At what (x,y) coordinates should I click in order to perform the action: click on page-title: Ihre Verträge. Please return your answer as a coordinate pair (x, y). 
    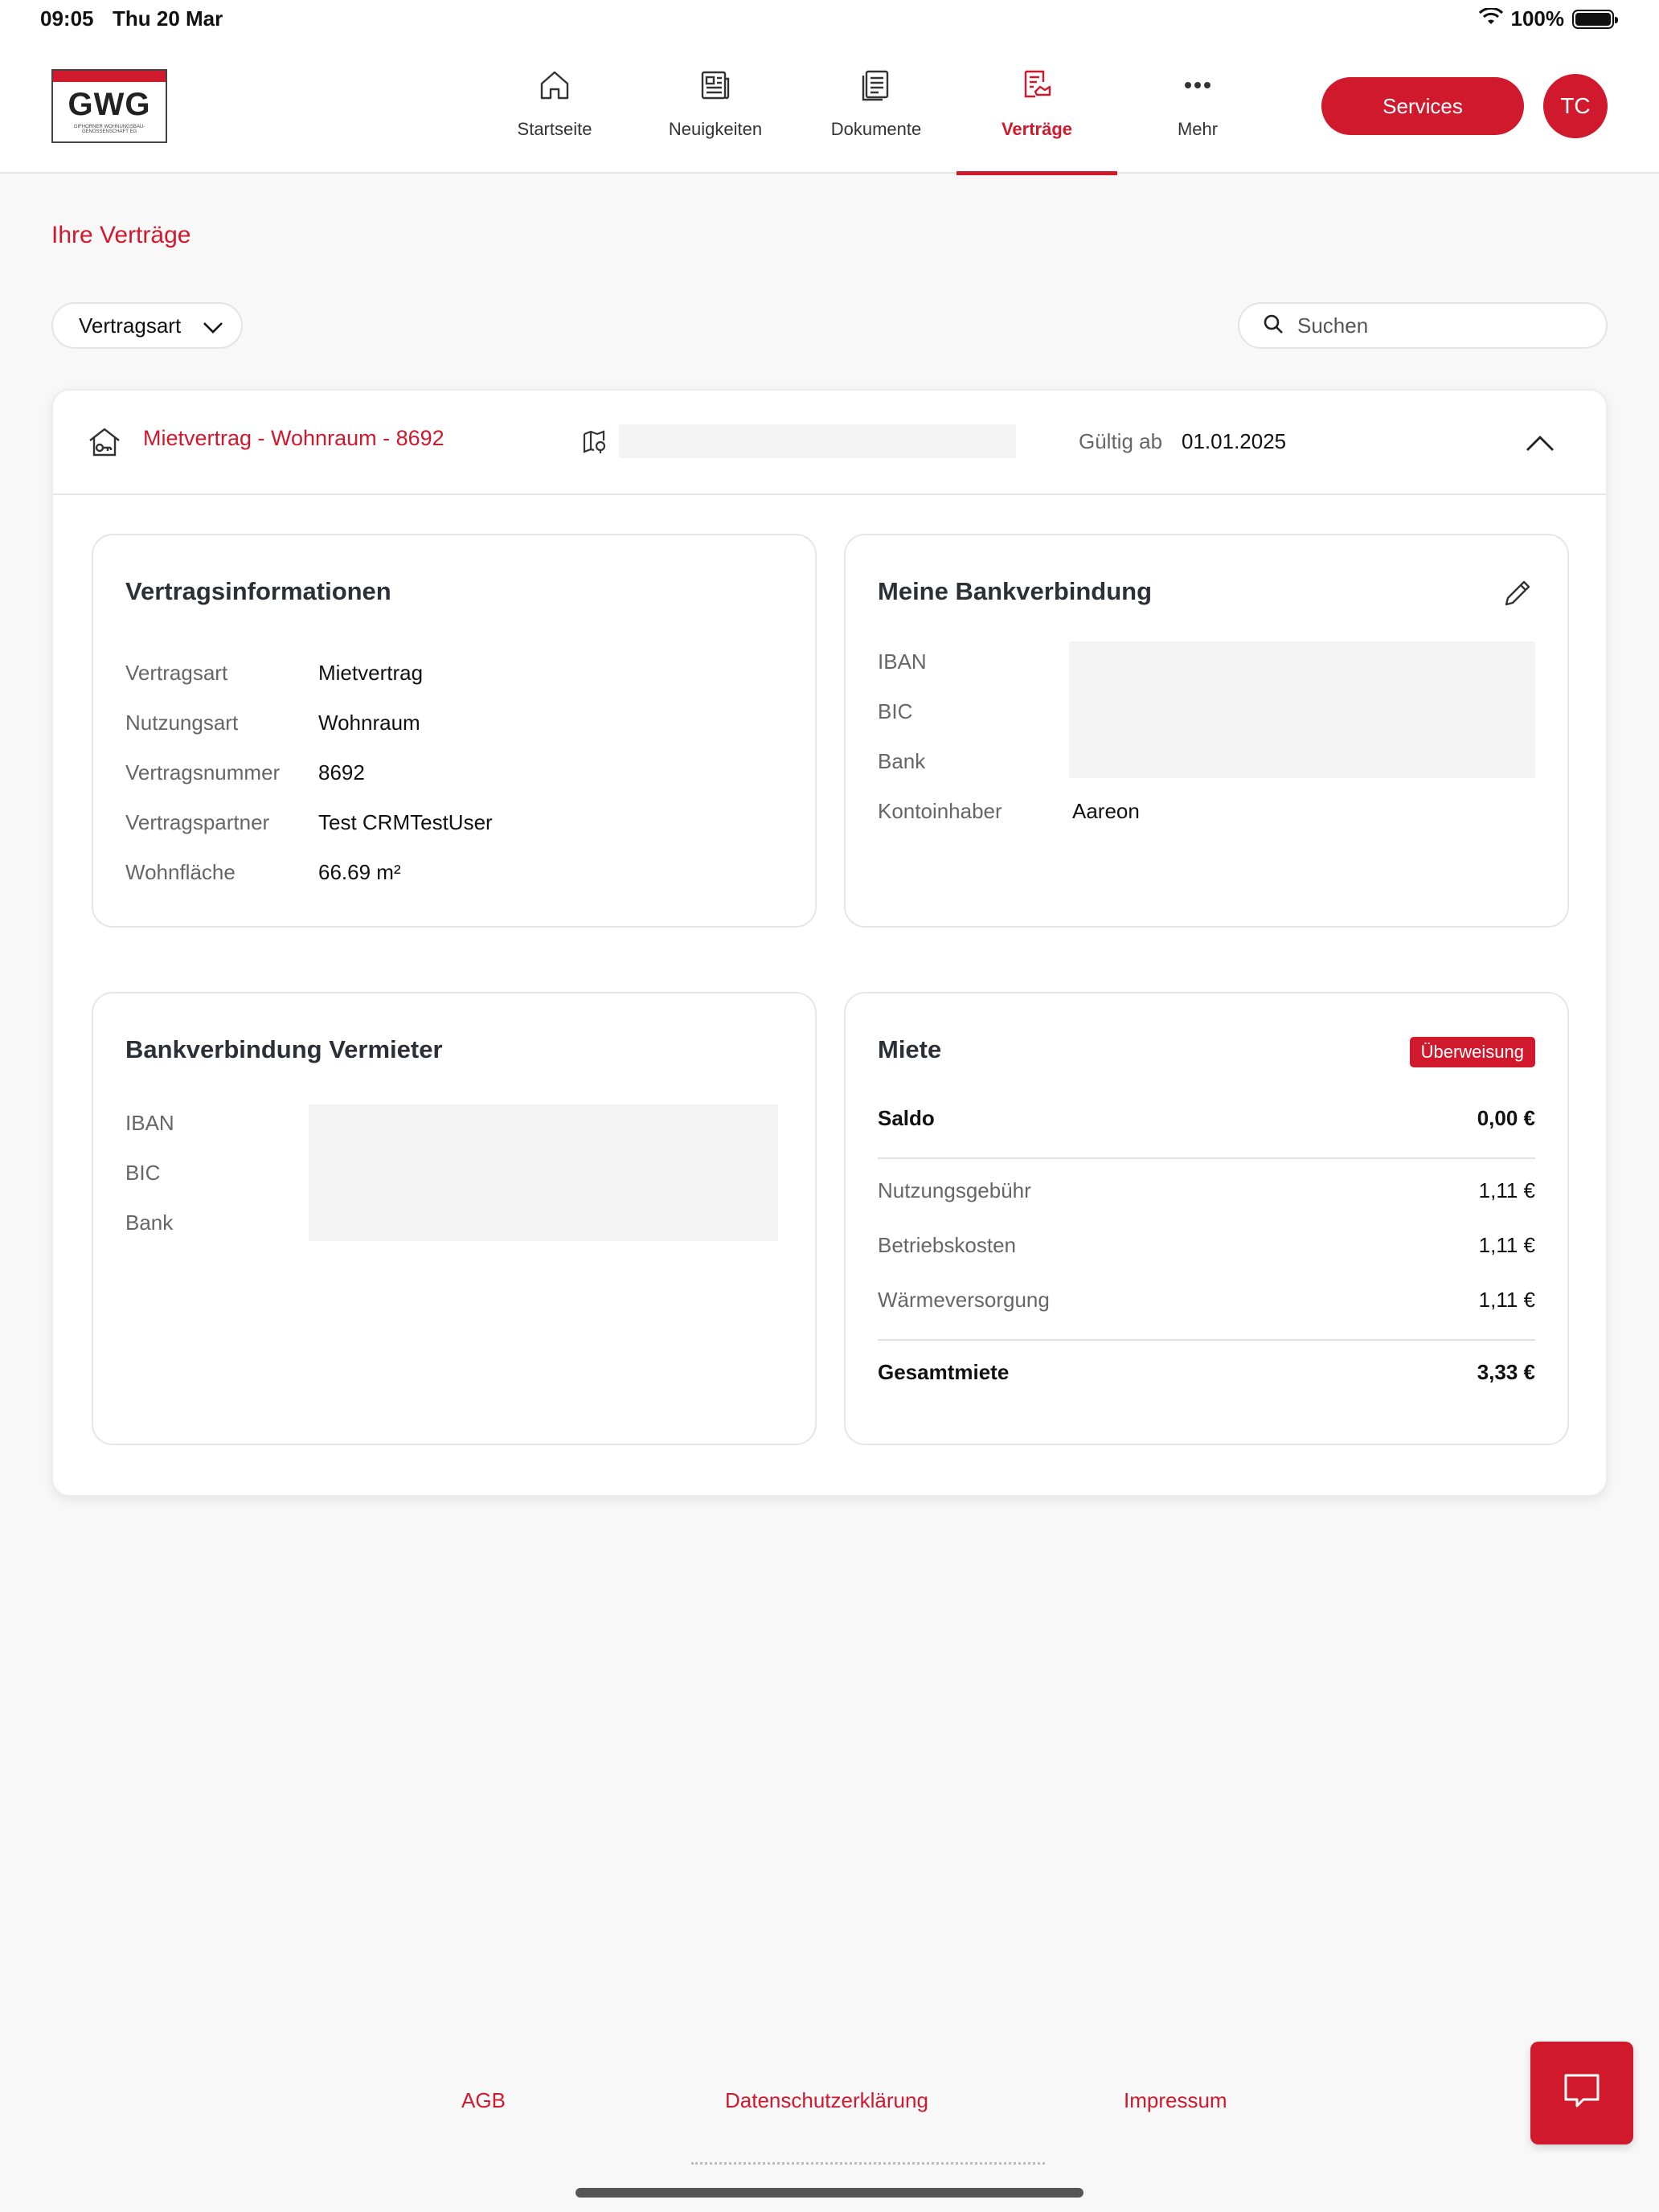
    Looking at the image, I should click on (121, 235).